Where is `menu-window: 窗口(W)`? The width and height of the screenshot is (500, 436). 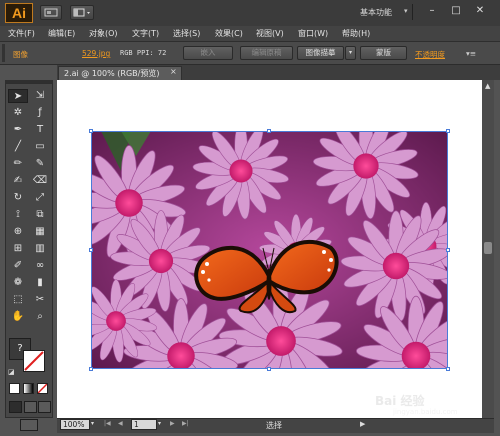 menu-window: 窗口(W) is located at coordinates (313, 33).